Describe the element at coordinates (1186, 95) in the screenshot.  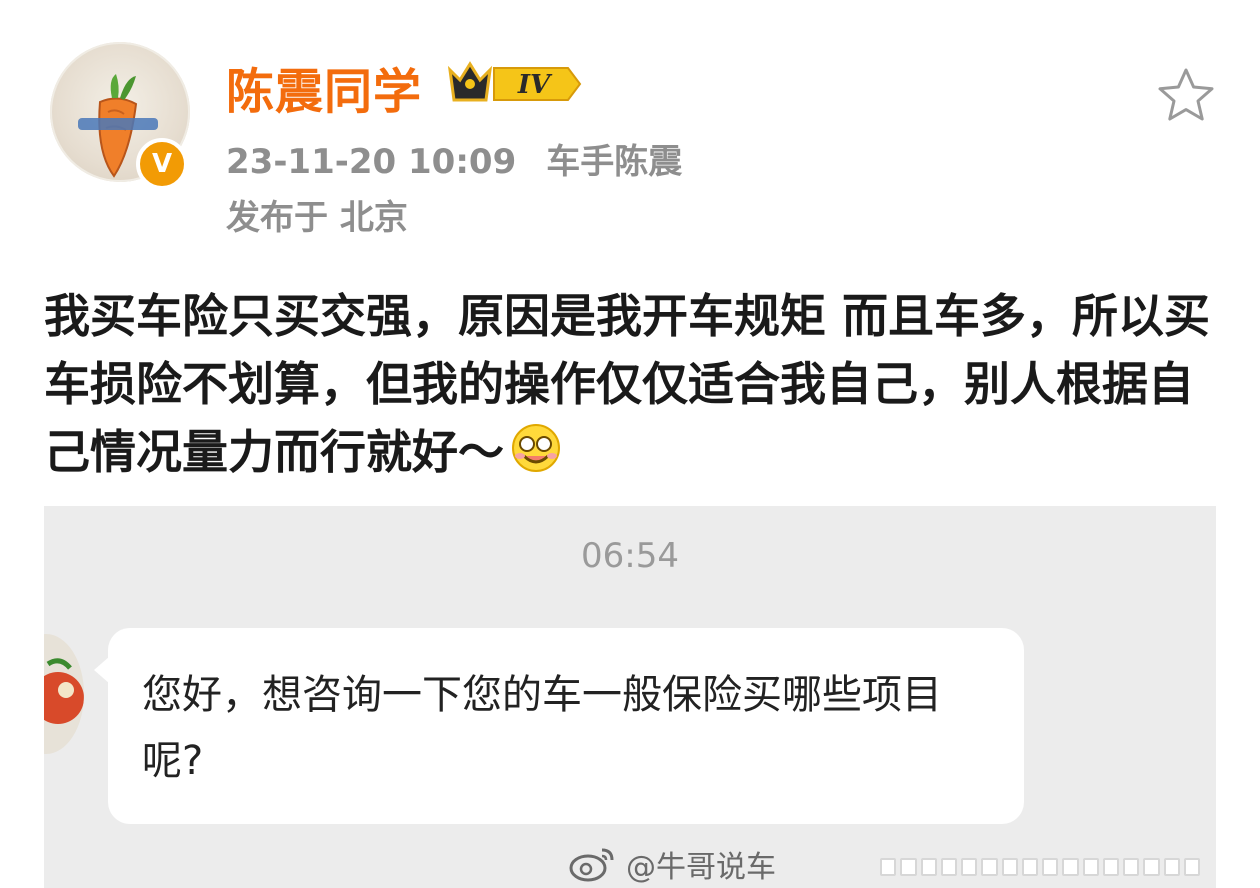
I see `favorite-star-icon` at that location.